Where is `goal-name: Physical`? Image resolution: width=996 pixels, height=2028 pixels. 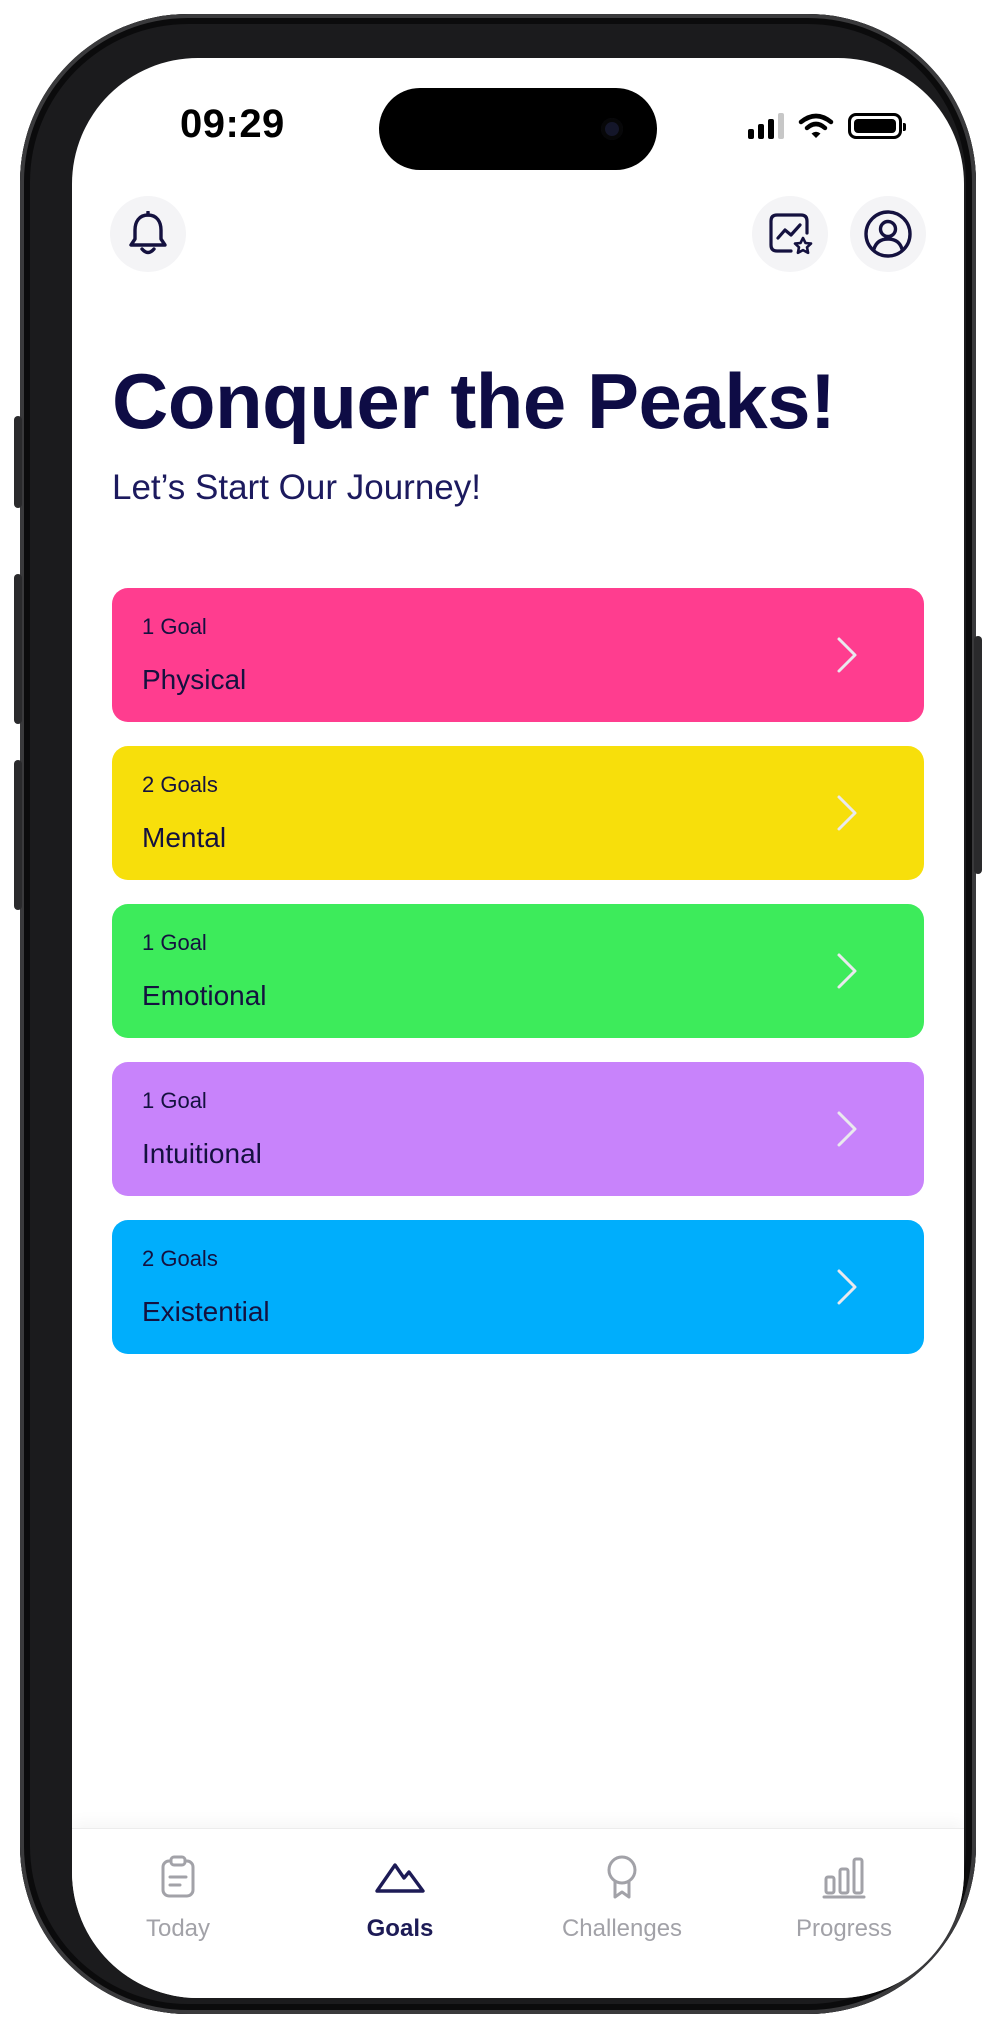
goal-name: Physical is located at coordinates (194, 679).